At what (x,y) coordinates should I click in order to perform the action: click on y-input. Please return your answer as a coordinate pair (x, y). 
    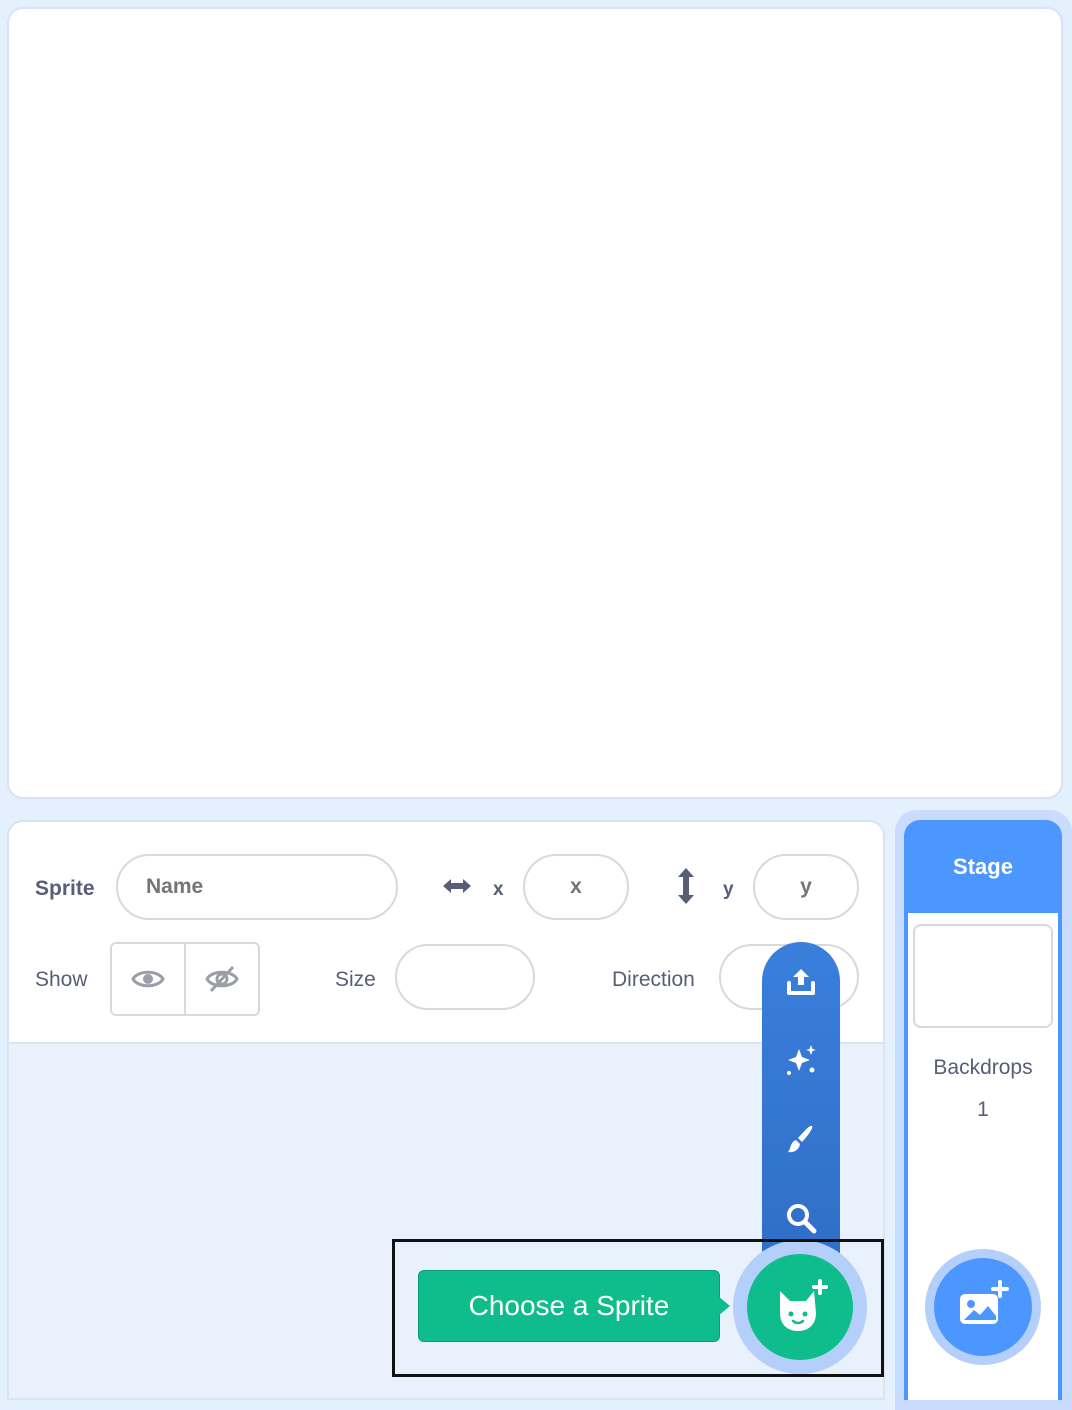
    Looking at the image, I should click on (806, 887).